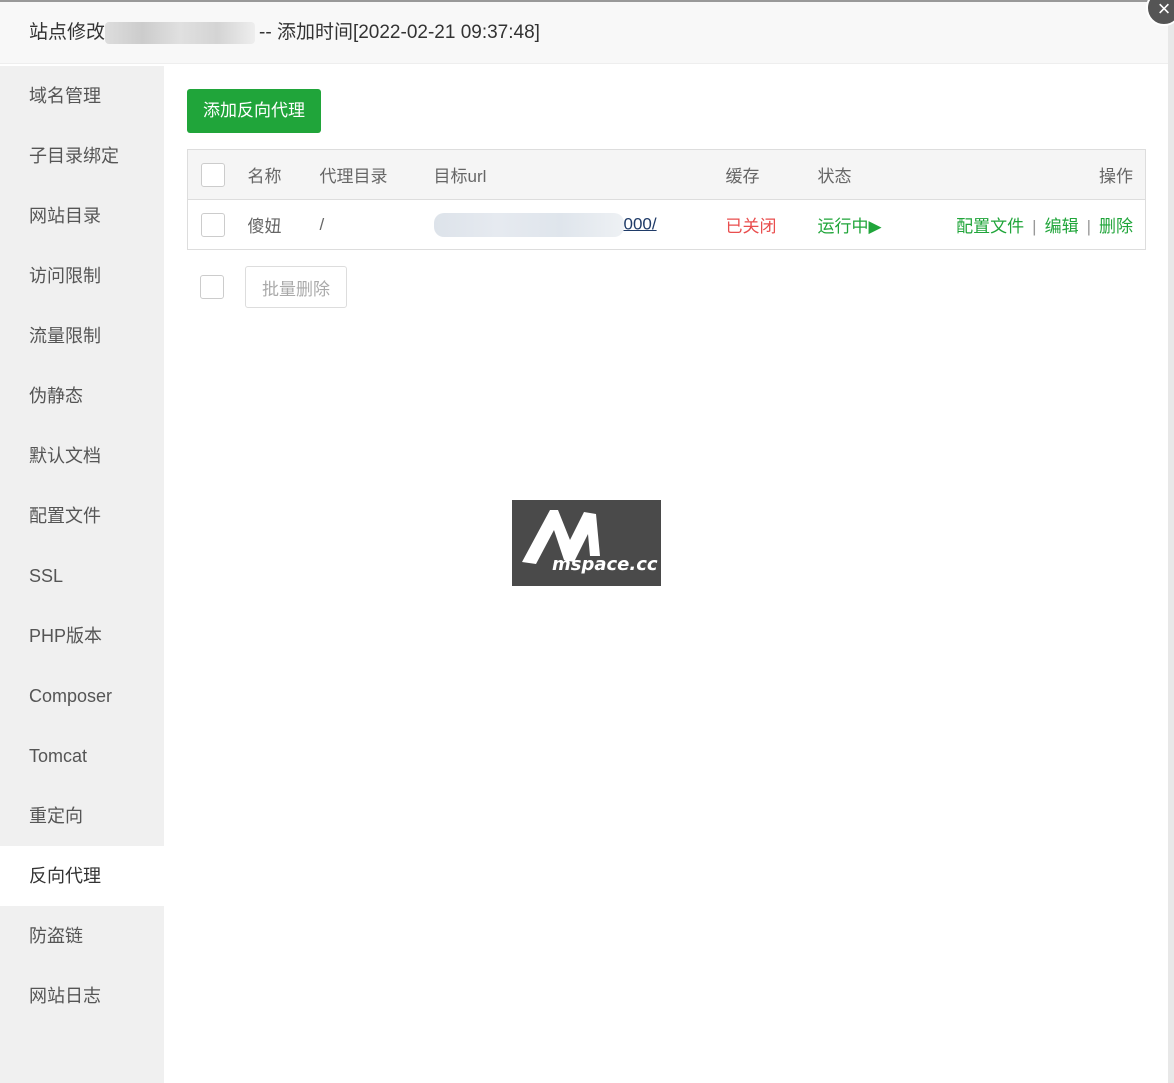 Image resolution: width=1174 pixels, height=1083 pixels. Describe the element at coordinates (82, 336) in the screenshot. I see `sidebar-item-traffic-limit: 流量限制` at that location.